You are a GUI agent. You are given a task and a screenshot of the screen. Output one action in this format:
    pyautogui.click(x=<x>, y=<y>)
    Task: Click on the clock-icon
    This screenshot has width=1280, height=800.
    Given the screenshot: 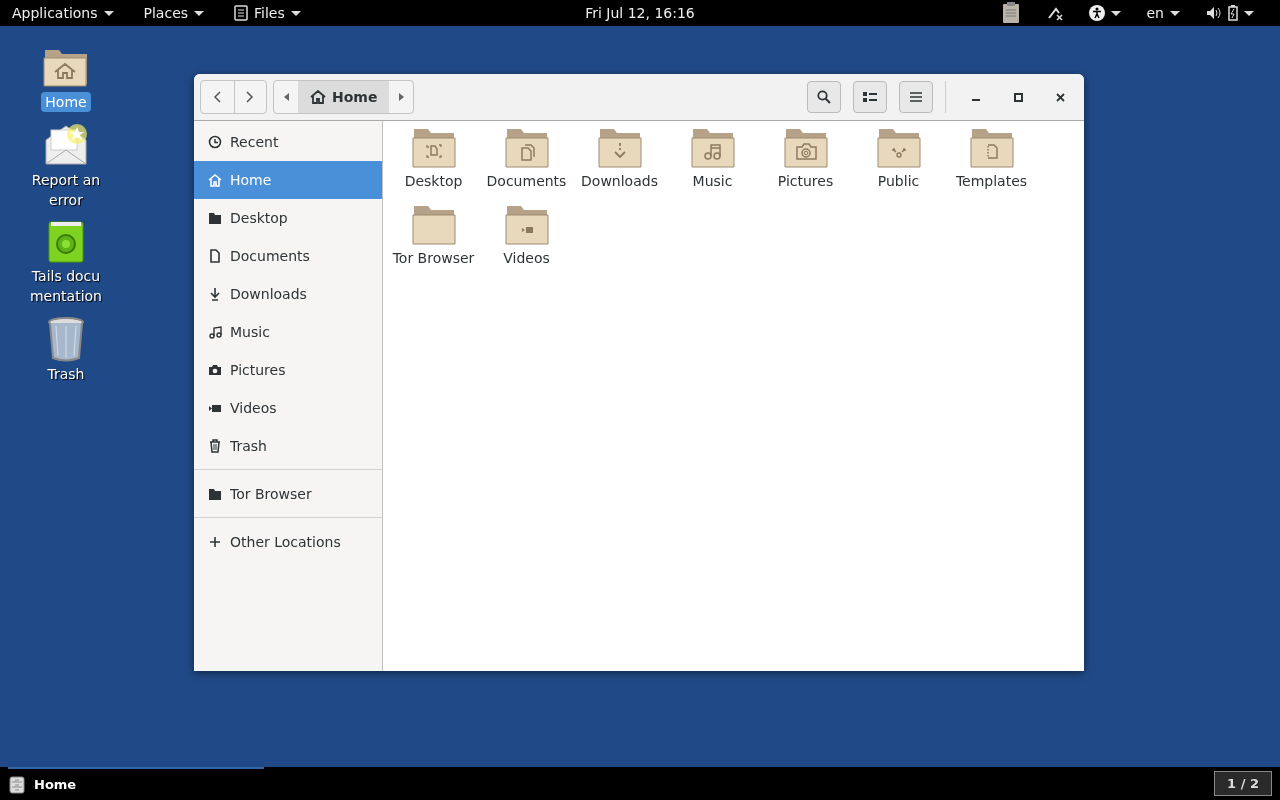 What is the action you would take?
    pyautogui.click(x=215, y=142)
    